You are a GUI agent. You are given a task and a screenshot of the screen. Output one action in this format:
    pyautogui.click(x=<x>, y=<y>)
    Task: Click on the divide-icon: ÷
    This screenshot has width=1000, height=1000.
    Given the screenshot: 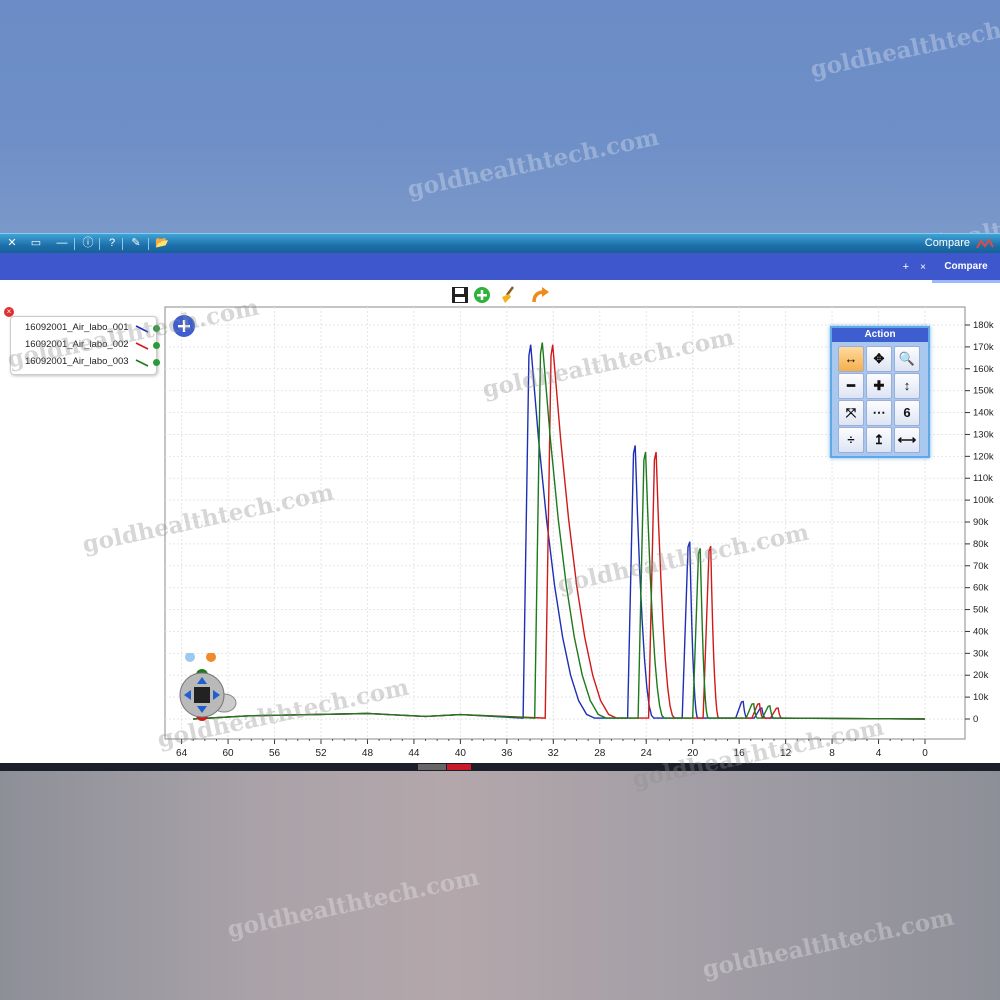 What is the action you would take?
    pyautogui.click(x=851, y=440)
    